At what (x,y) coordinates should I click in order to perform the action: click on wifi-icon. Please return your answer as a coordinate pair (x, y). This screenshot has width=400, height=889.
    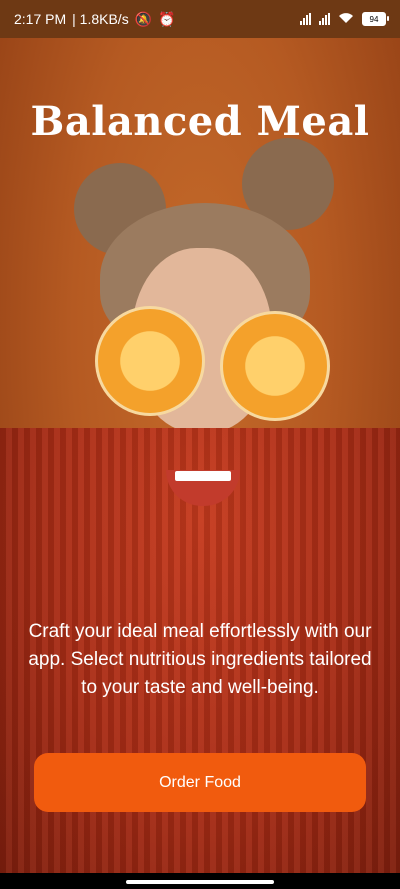
    Looking at the image, I should click on (346, 19).